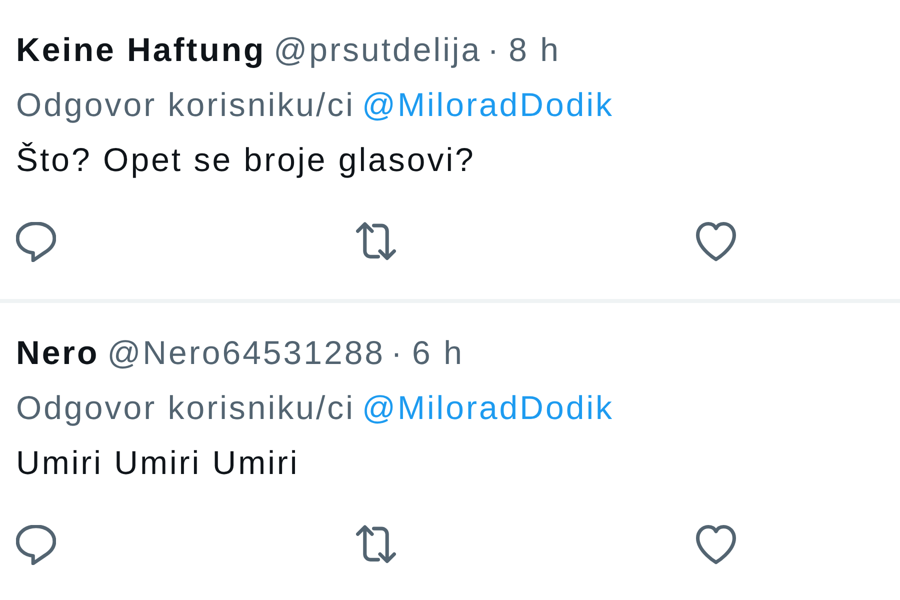  Describe the element at coordinates (438, 352) in the screenshot. I see `timestamp: 6 h` at that location.